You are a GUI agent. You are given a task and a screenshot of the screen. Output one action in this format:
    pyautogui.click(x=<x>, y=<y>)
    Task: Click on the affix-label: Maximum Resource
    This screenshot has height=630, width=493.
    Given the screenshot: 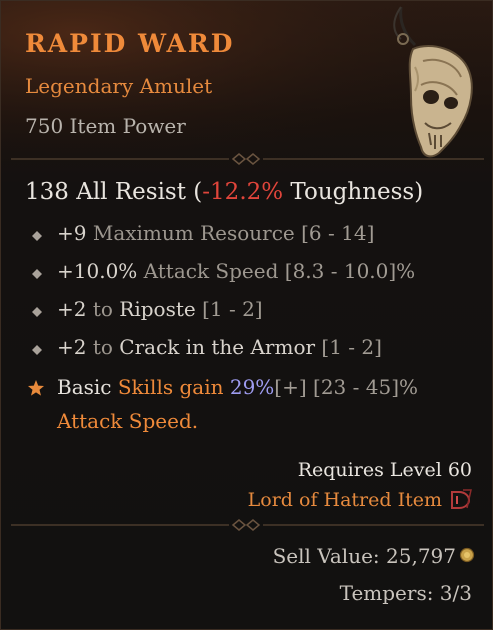 What is the action you would take?
    pyautogui.click(x=194, y=233)
    